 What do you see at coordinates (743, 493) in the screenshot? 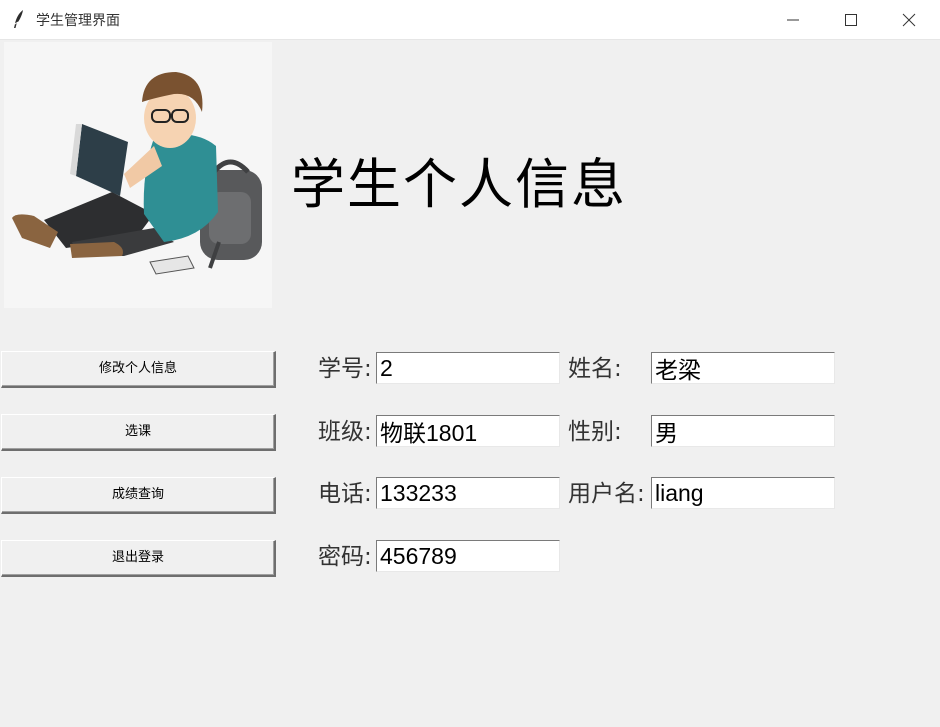
I see `username-field` at bounding box center [743, 493].